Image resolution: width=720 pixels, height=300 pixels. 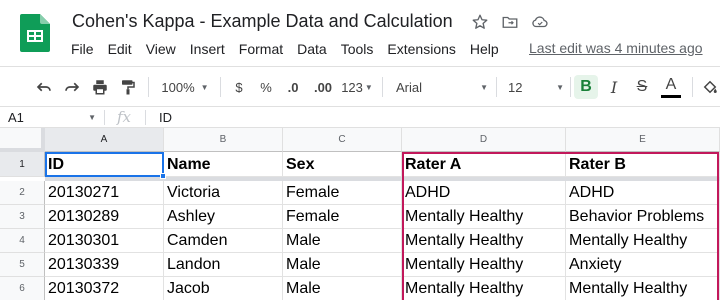 What do you see at coordinates (342, 288) in the screenshot?
I see `cell-c6: Male` at bounding box center [342, 288].